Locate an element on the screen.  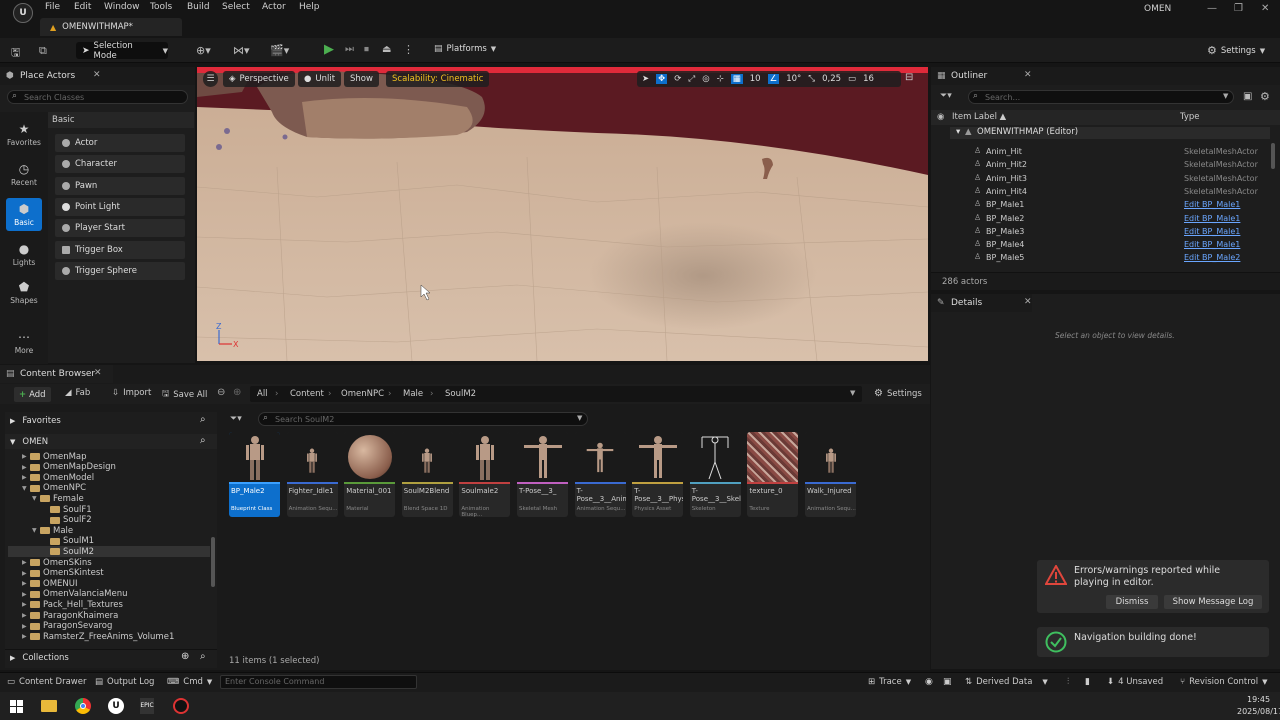
asset-tile: Material_001 Material is located at coordinates (370, 474).